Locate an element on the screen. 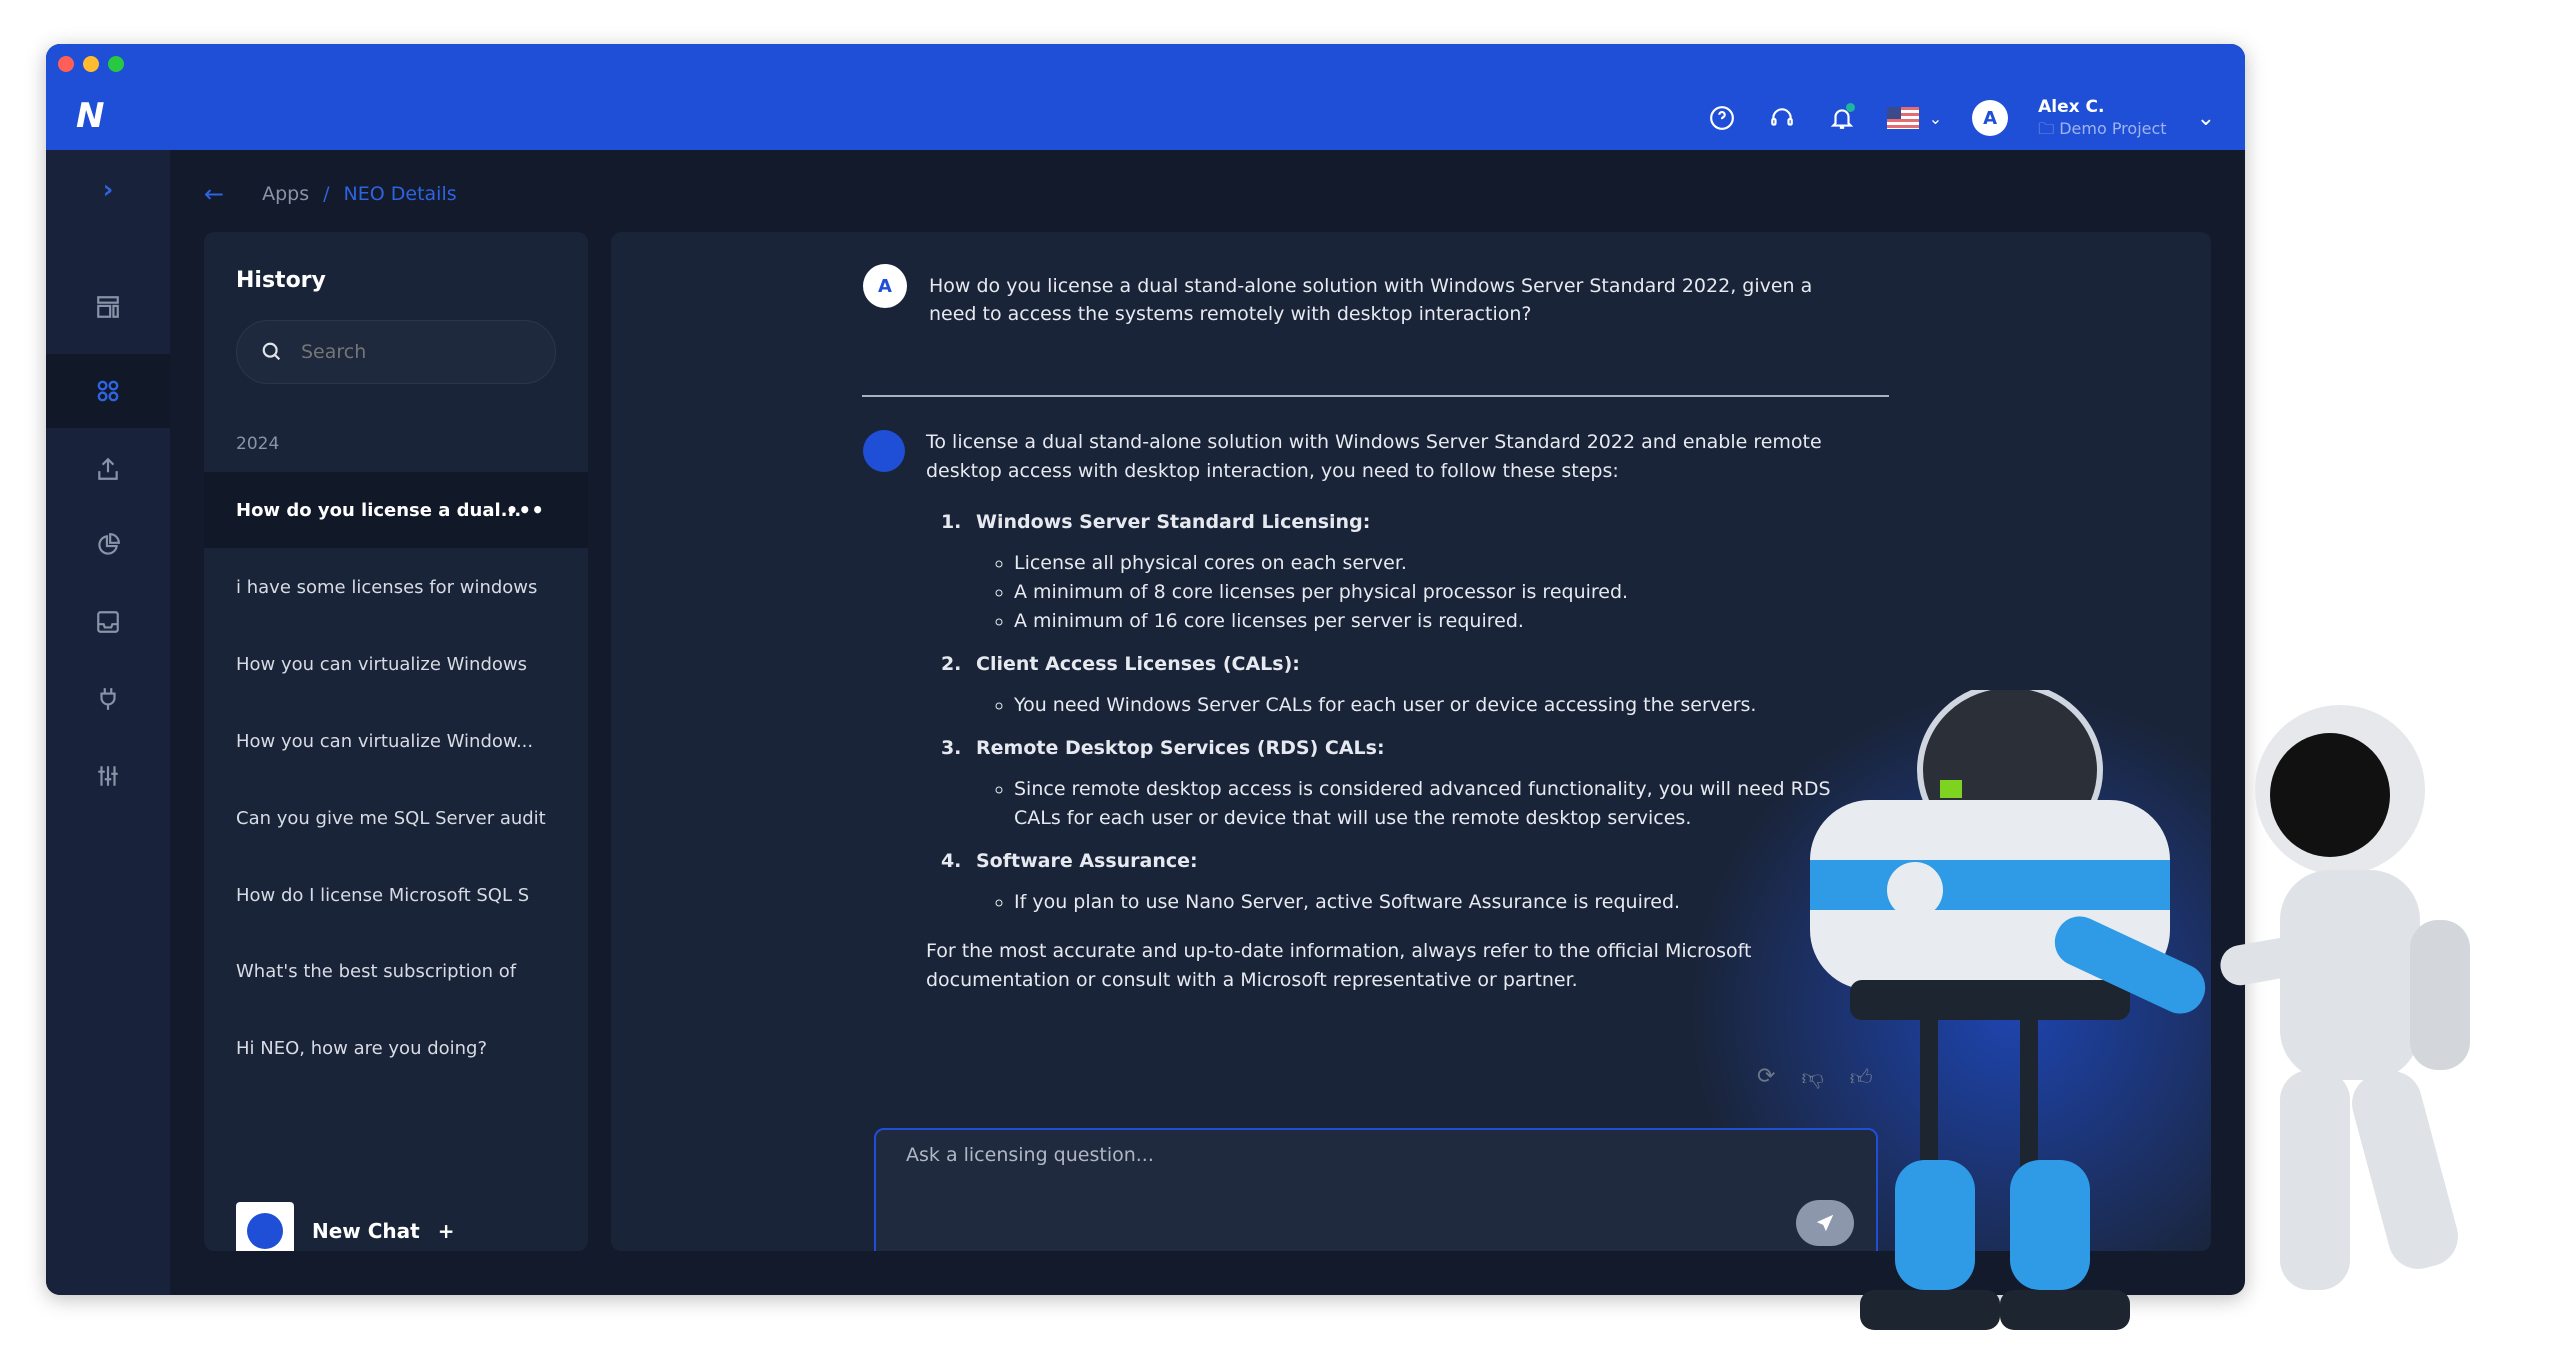  chat-input-box is located at coordinates (1376, 1189).